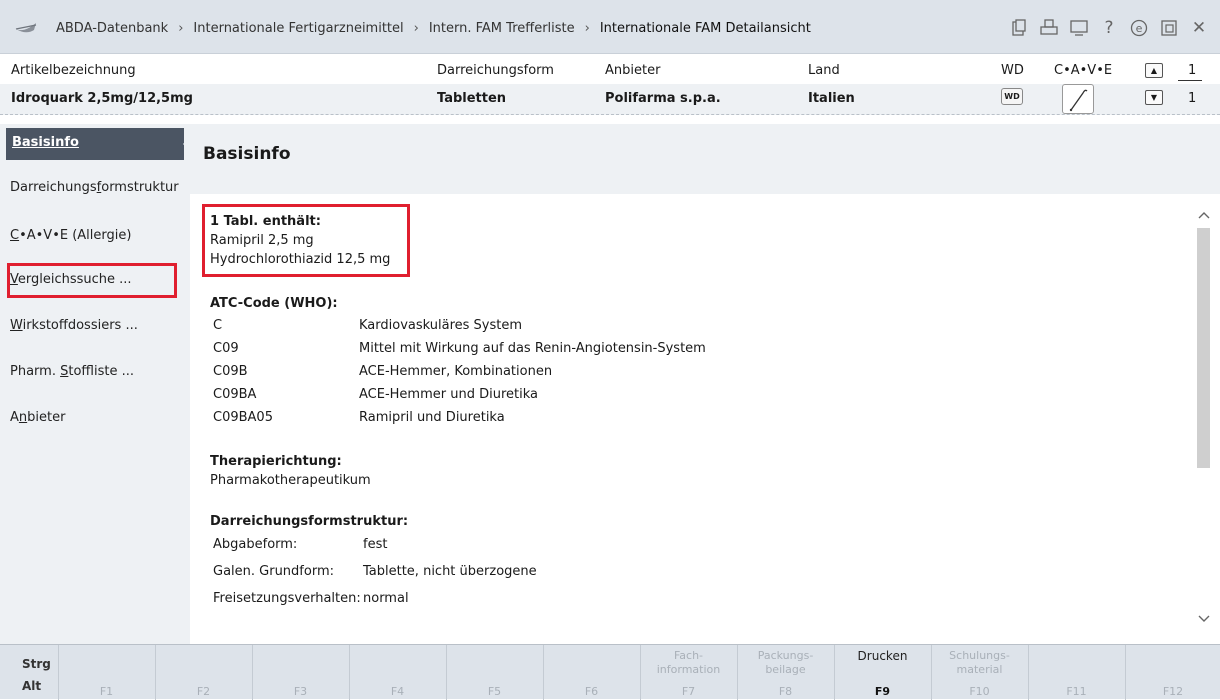  What do you see at coordinates (203, 672) in the screenshot?
I see `fkey-f2: F2` at bounding box center [203, 672].